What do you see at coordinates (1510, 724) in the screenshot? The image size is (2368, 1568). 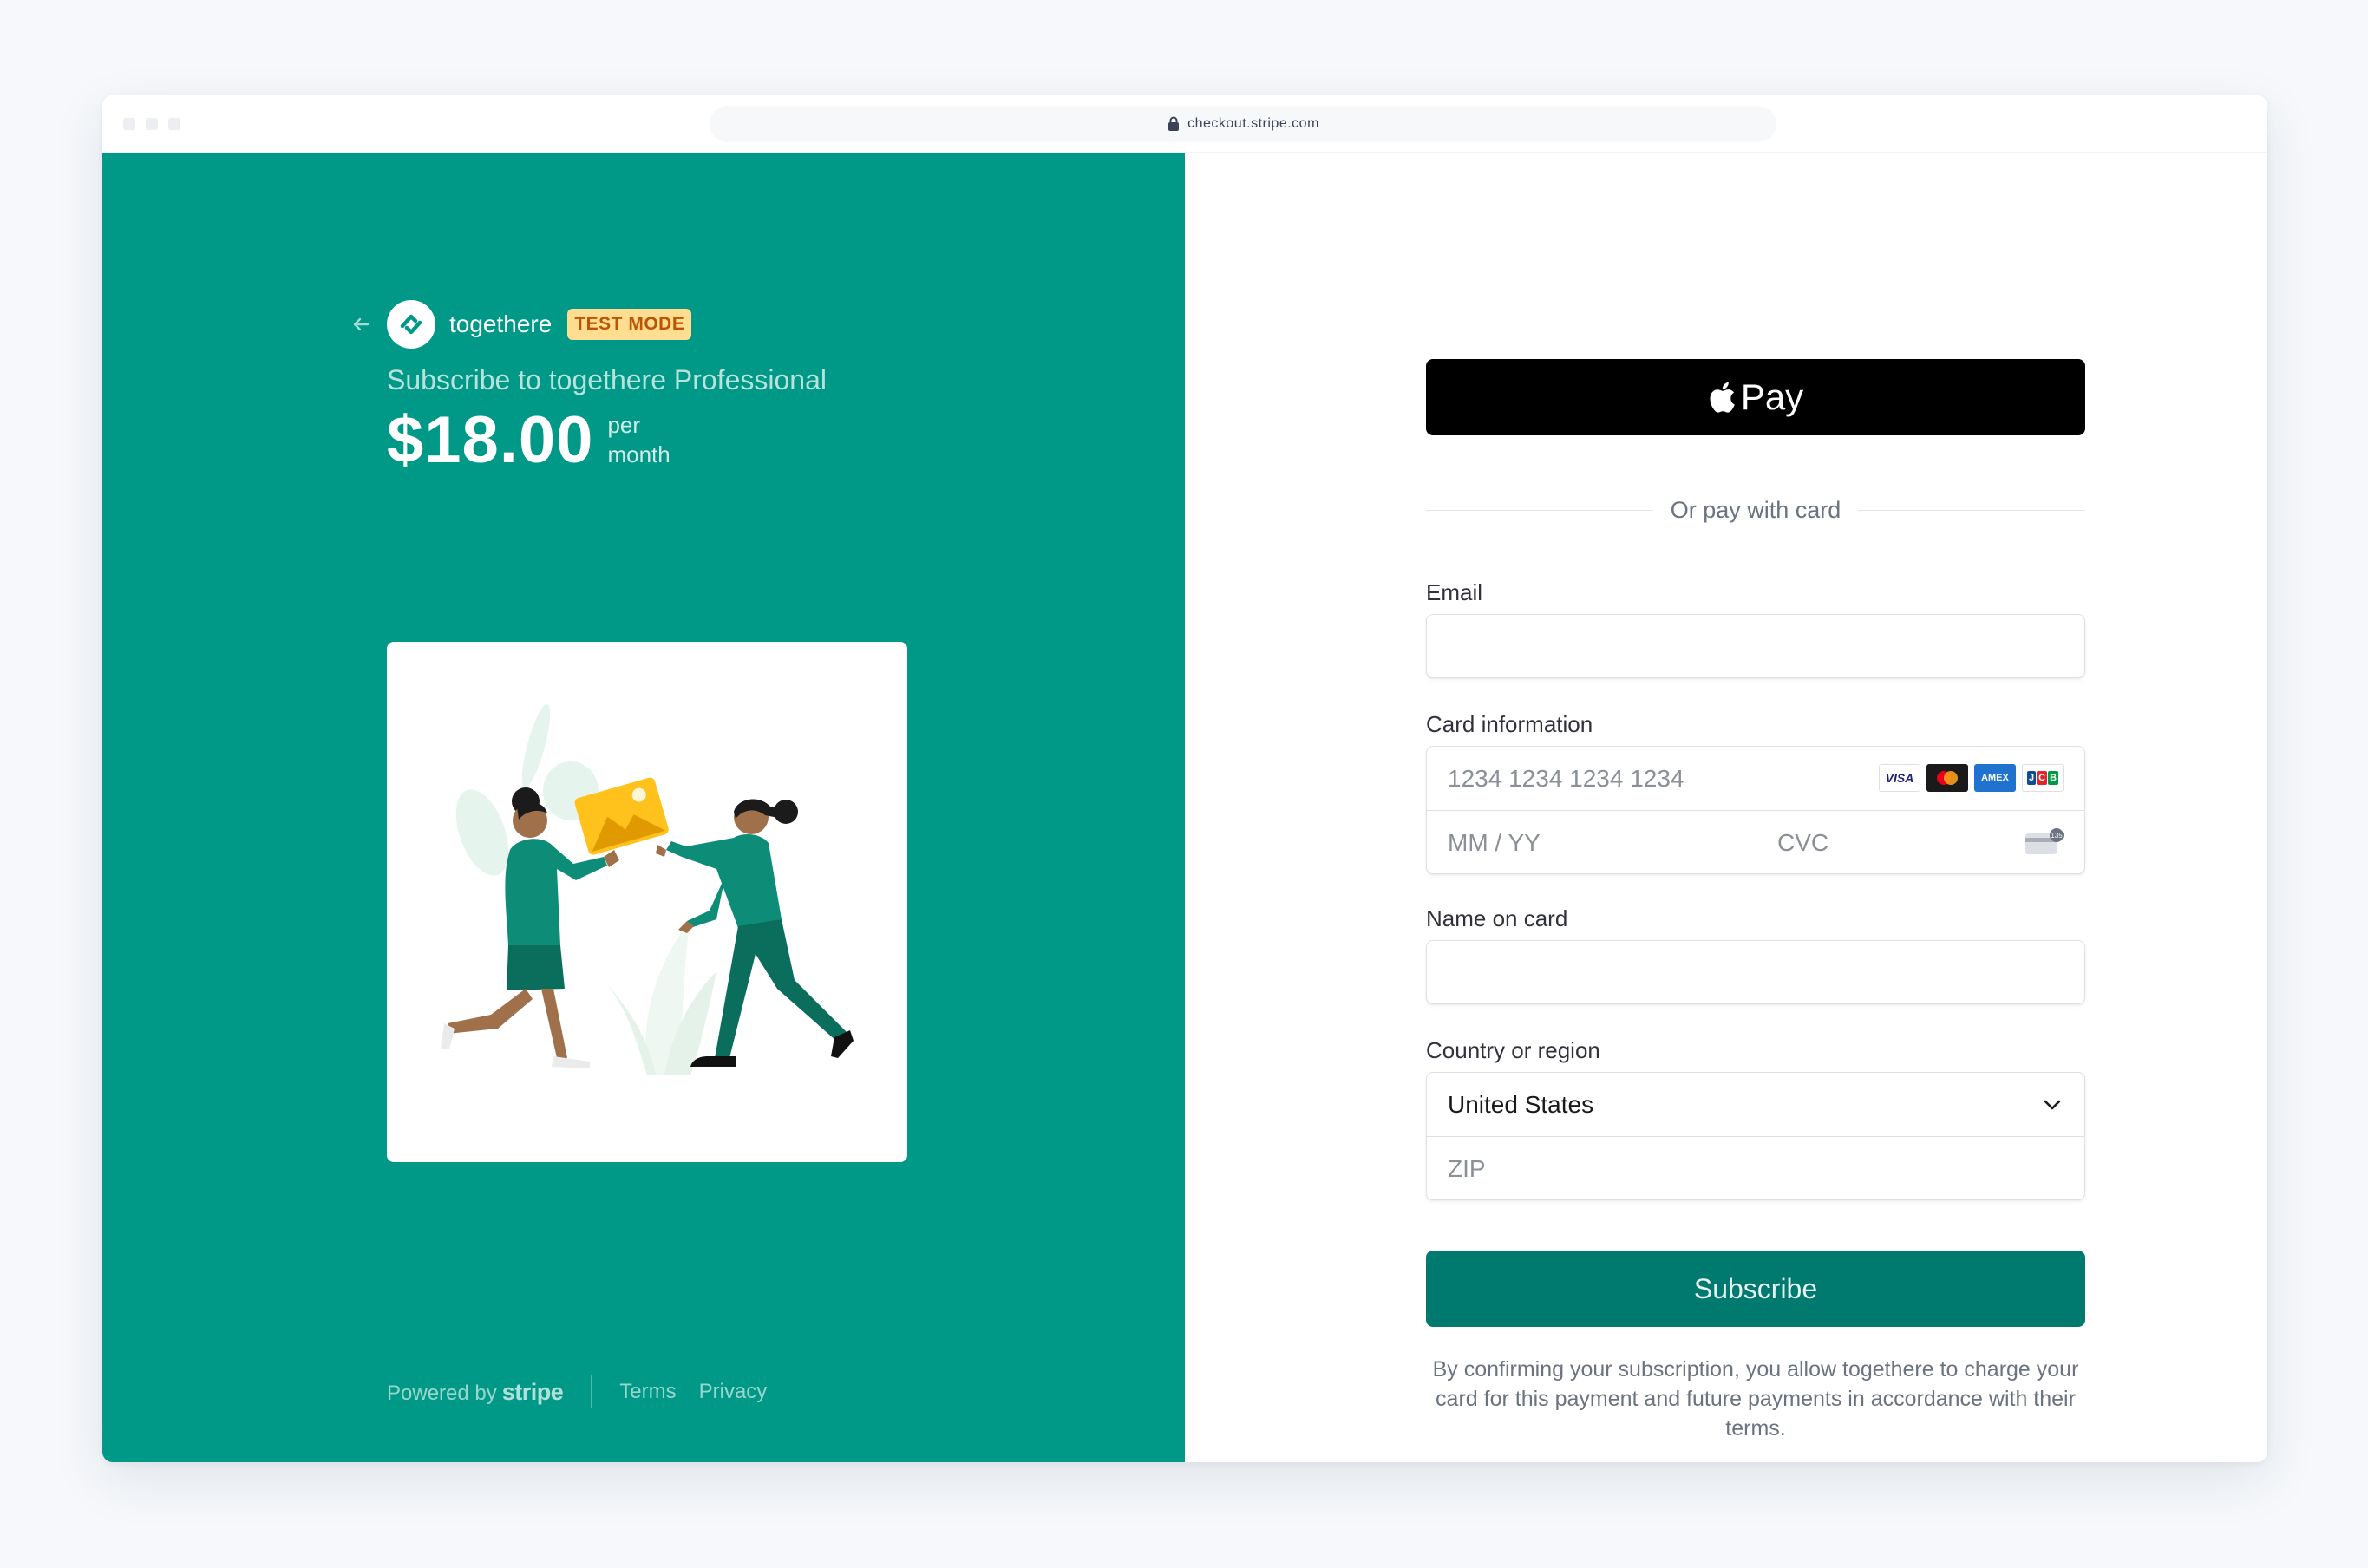 I see `card-info-label: Card information` at bounding box center [1510, 724].